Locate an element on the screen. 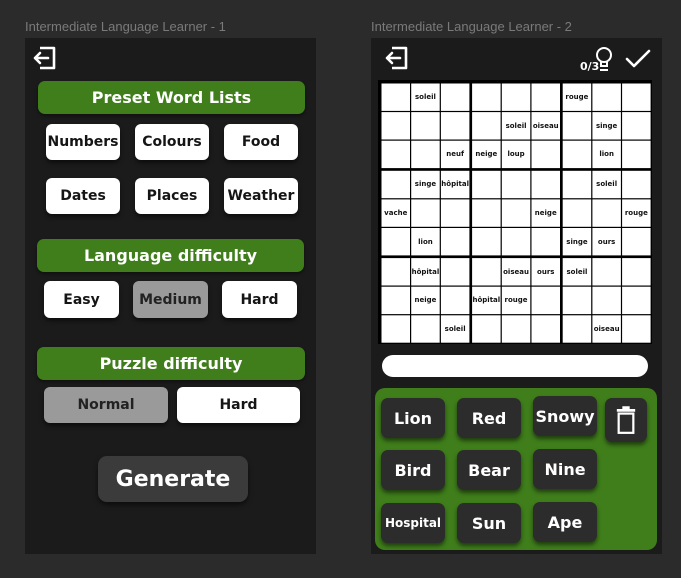 The image size is (681, 578). word-sun-button: Sun is located at coordinates (489, 523).